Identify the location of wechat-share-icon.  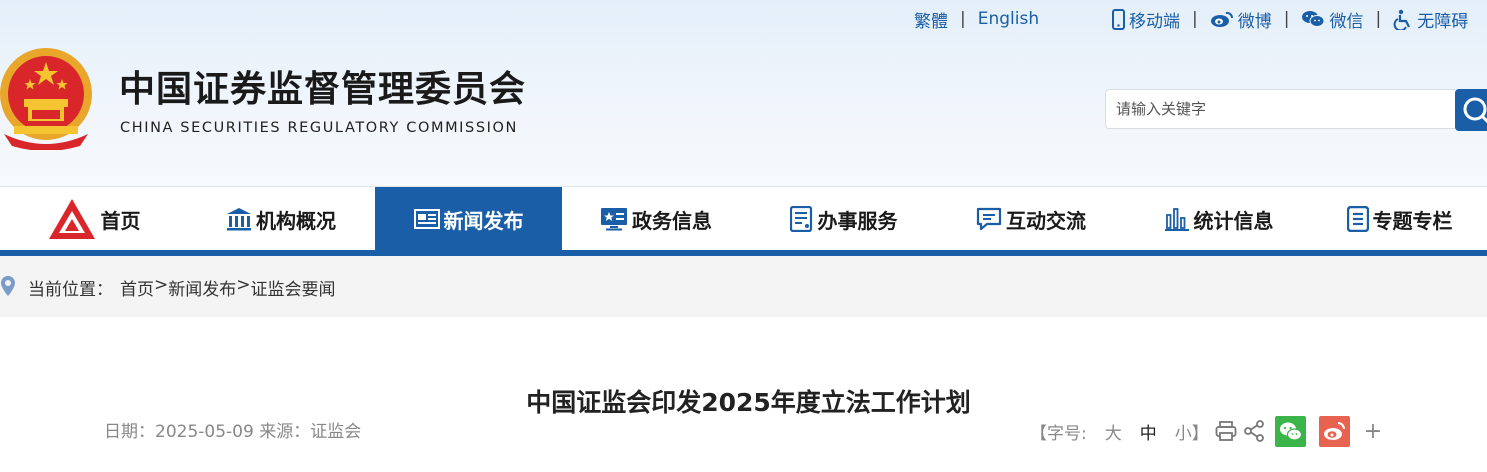
(1290, 431).